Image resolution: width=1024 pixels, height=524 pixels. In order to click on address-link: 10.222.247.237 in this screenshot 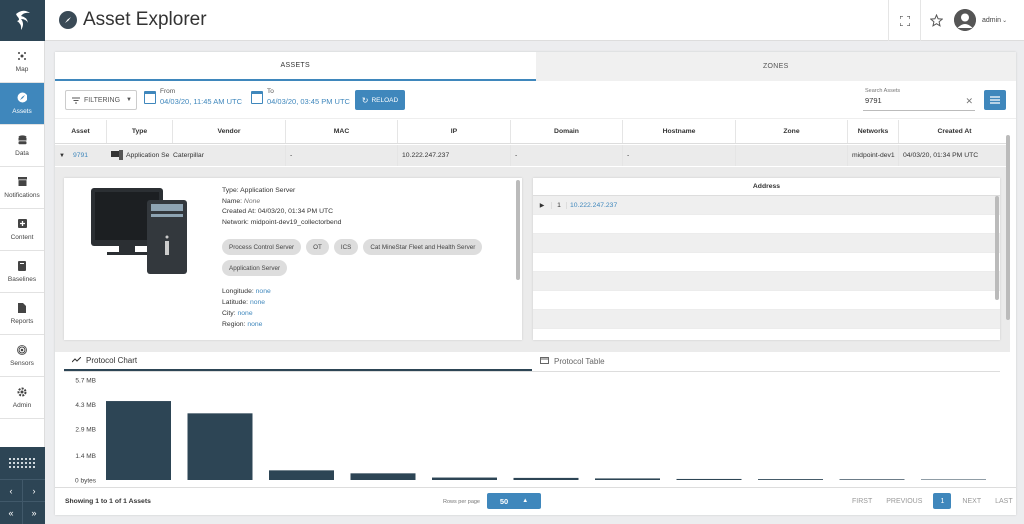, I will do `click(593, 205)`.